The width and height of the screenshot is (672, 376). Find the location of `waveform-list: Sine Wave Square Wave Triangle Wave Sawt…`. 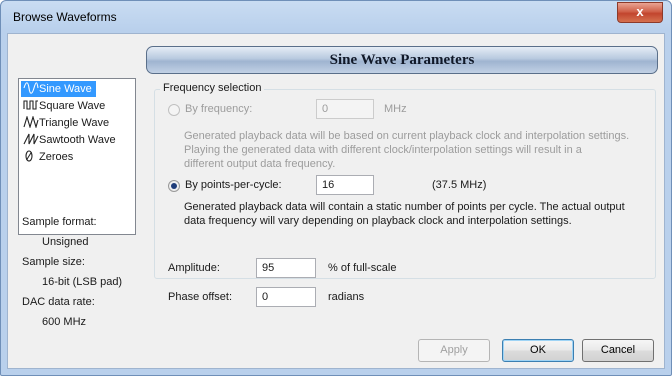

waveform-list: Sine Wave Square Wave Triangle Wave Sawt… is located at coordinates (77, 156).